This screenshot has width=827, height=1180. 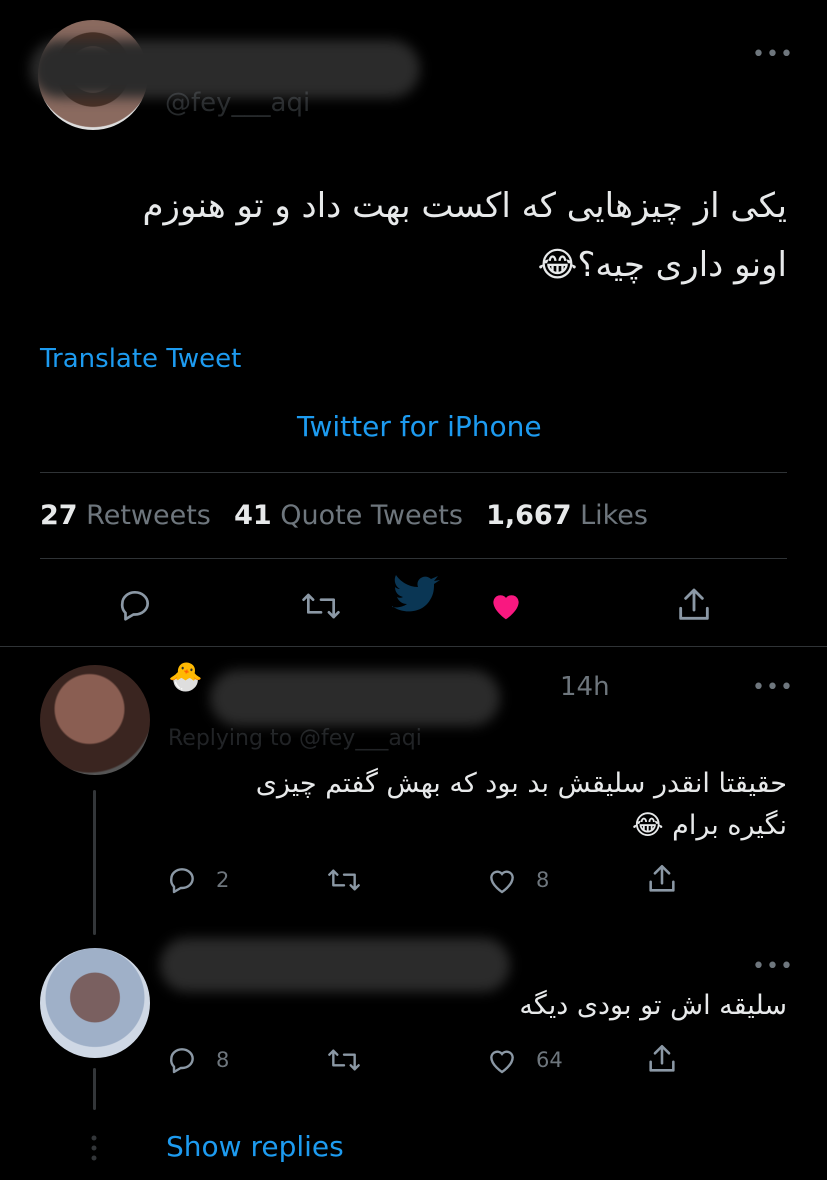 I want to click on reply1-like-count: 8, so click(x=543, y=880).